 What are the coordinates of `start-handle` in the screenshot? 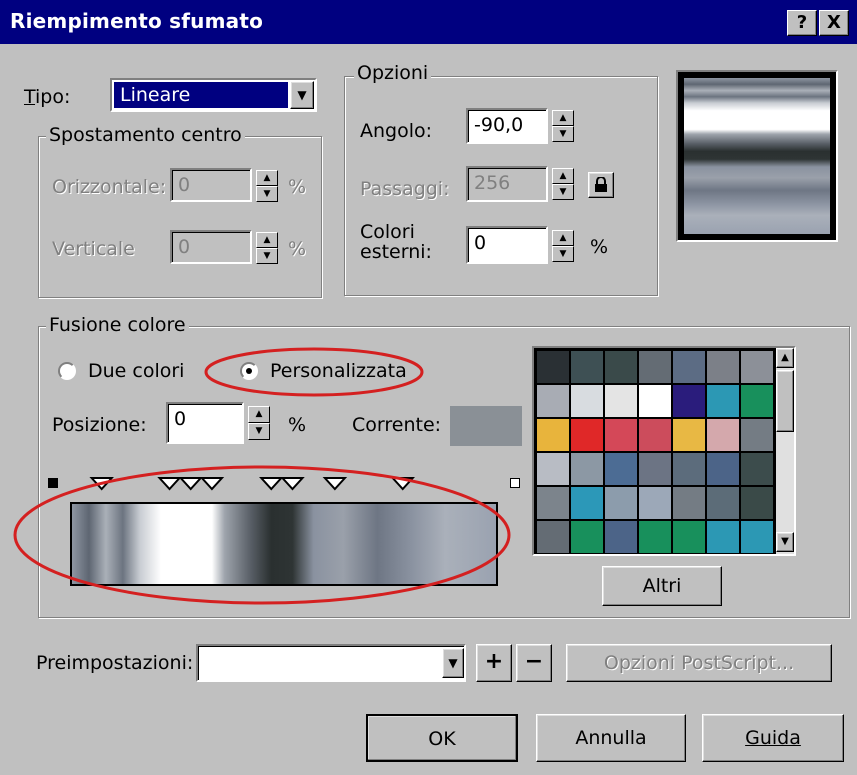 It's located at (53, 483).